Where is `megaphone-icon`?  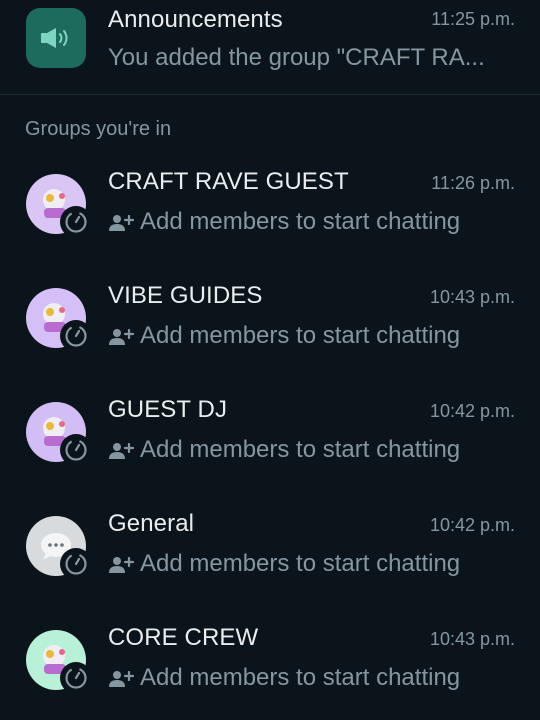 megaphone-icon is located at coordinates (54, 38).